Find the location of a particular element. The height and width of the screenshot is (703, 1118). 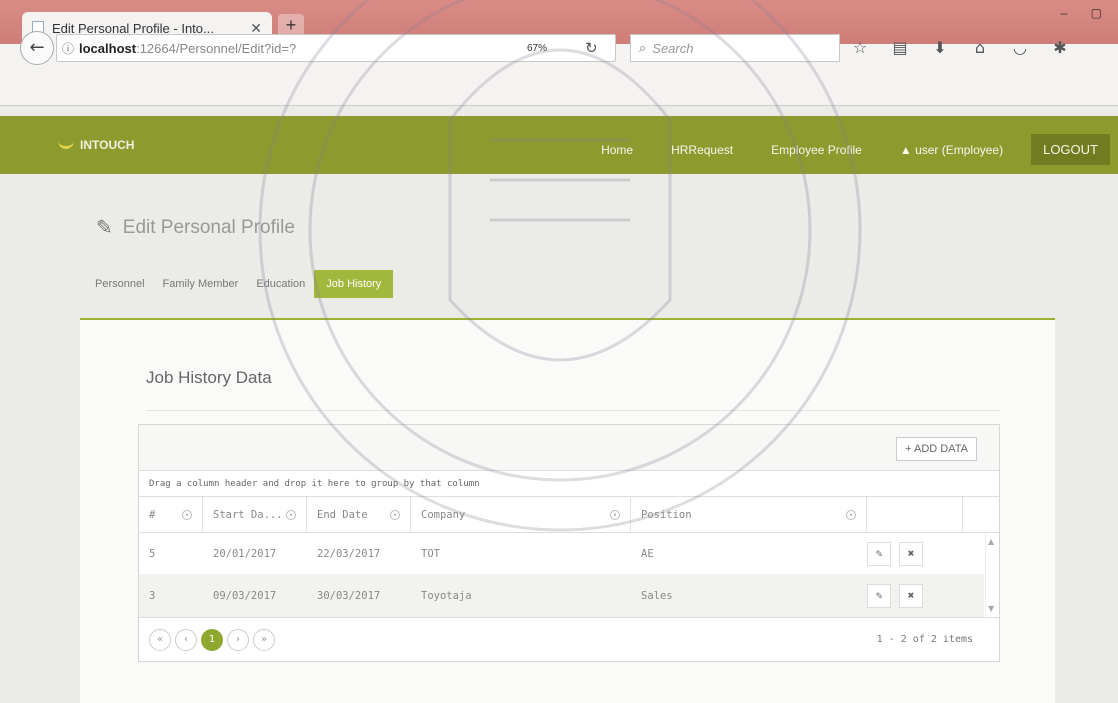

column-label: Position is located at coordinates (666, 514).